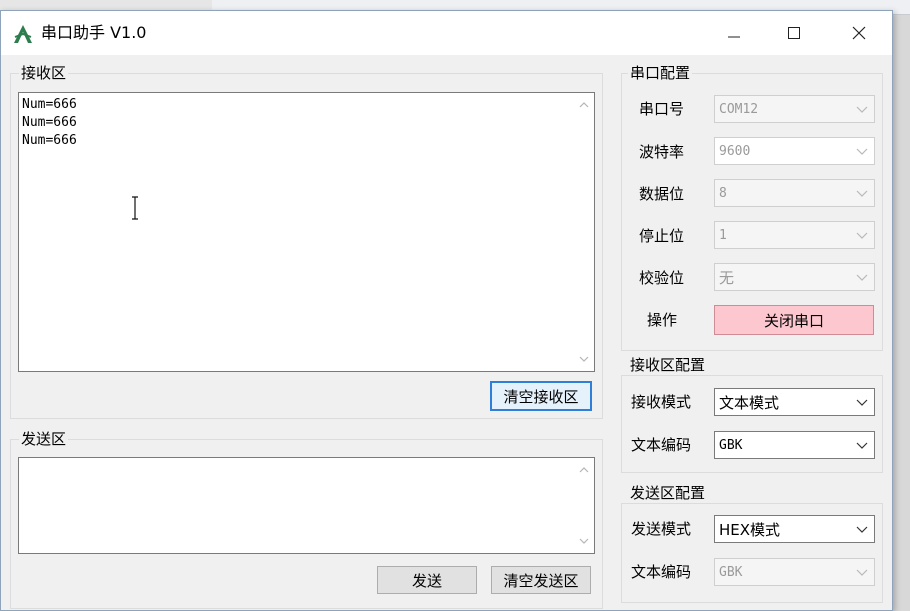  Describe the element at coordinates (44, 73) in the screenshot. I see `receive-area-label: 接收区` at that location.